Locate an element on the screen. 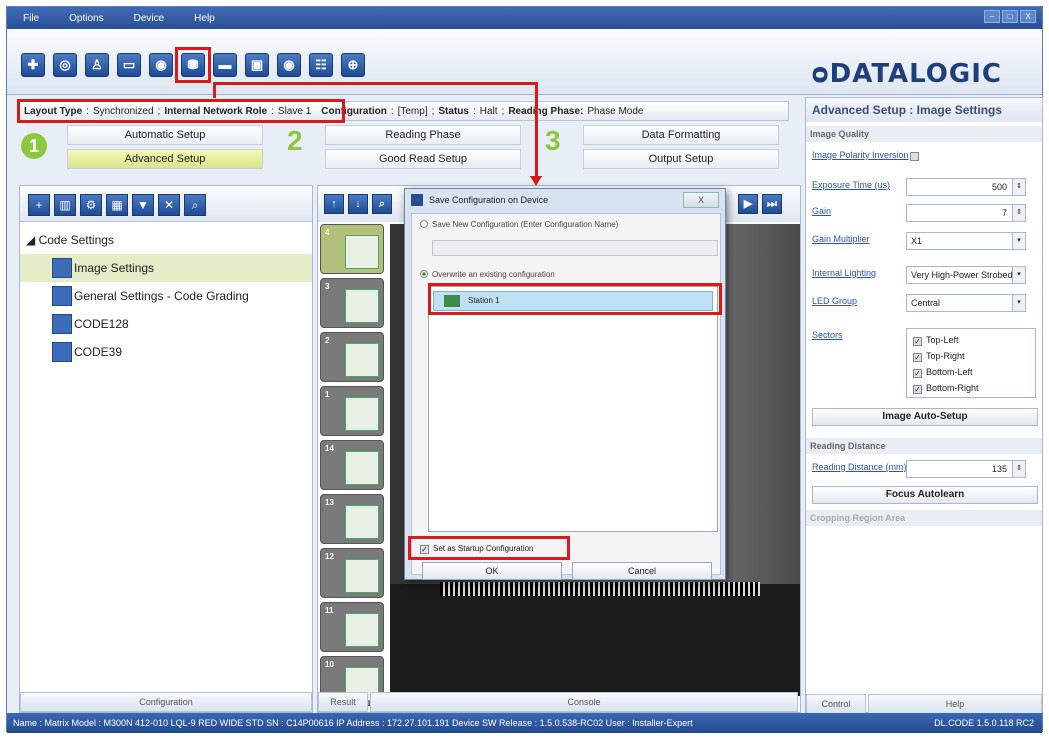 This screenshot has width=1049, height=738. gain-field: 7 ⇕ is located at coordinates (966, 213).